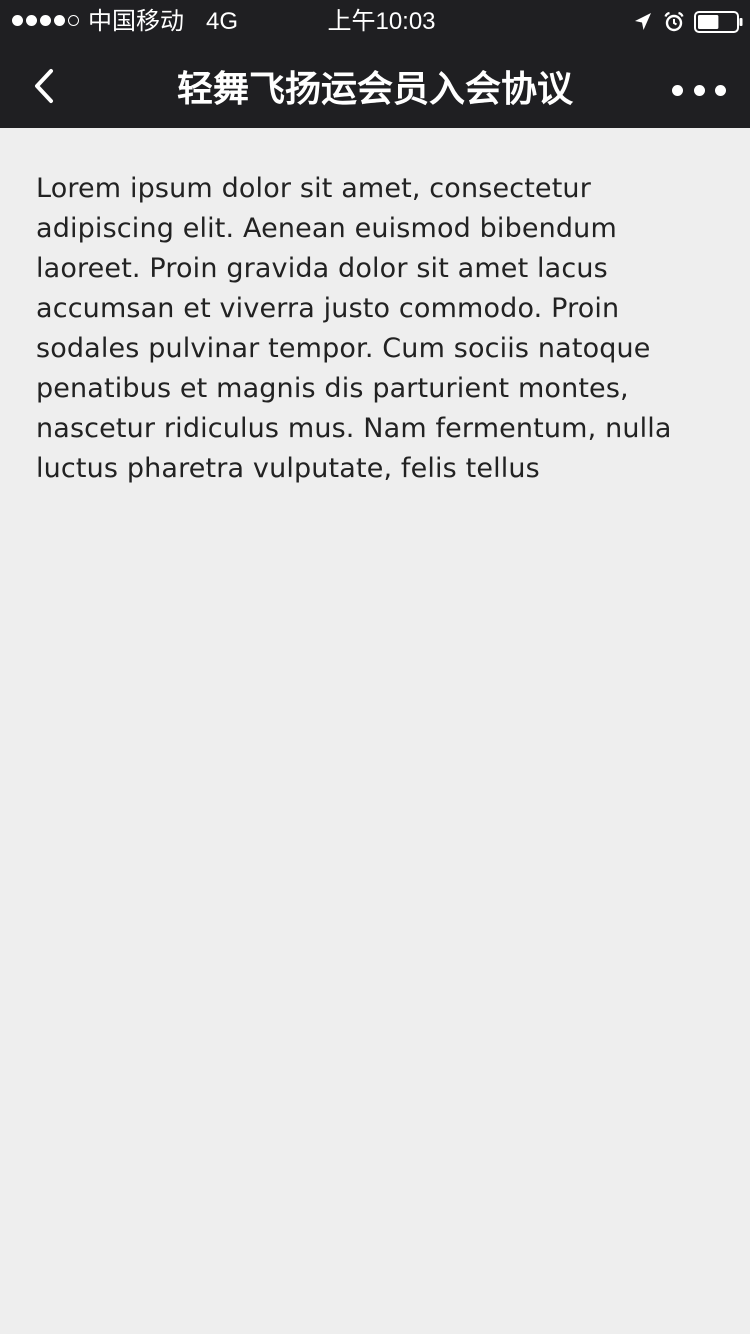 The image size is (750, 1334). I want to click on status-bar: 中国移动 4G 上午10:03, so click(375, 22).